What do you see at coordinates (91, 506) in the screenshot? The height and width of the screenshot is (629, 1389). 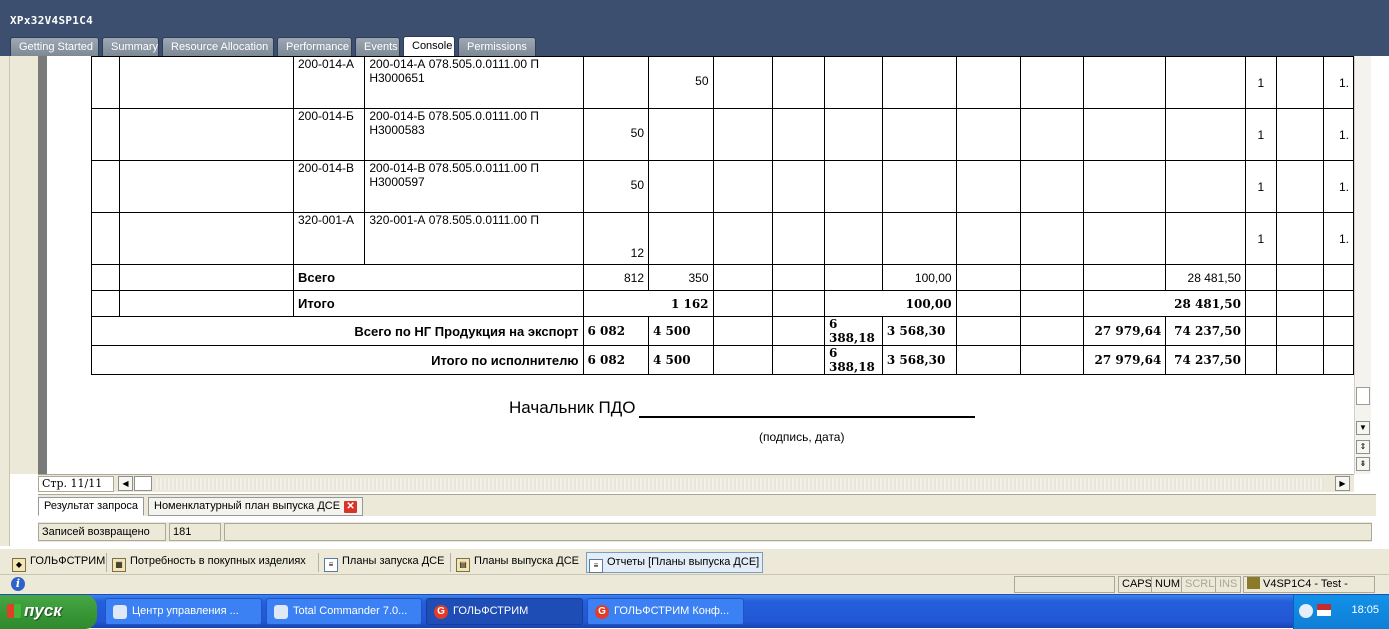 I see `tab-query-result: Результат запроса` at bounding box center [91, 506].